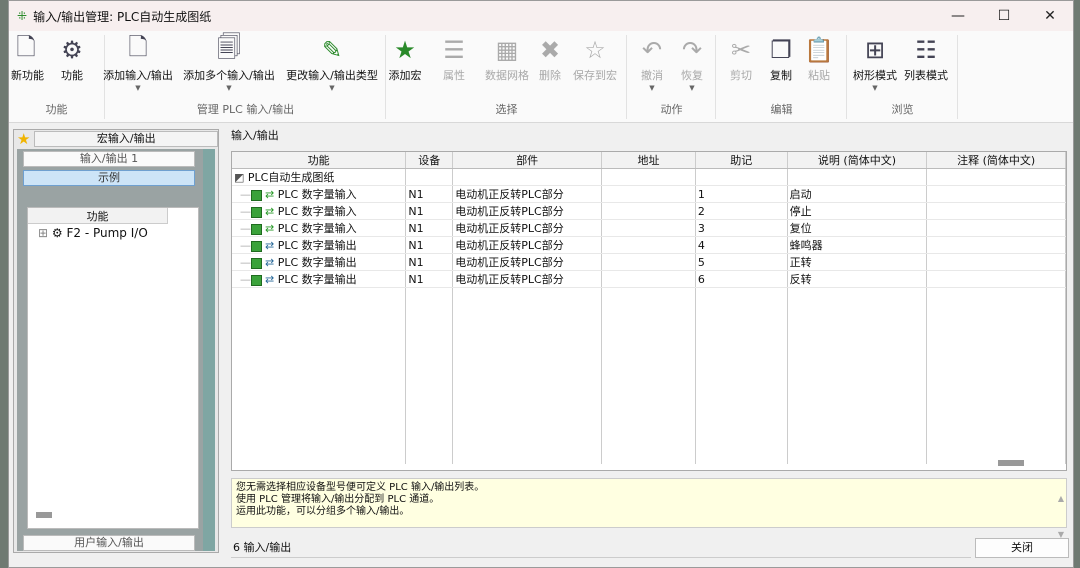 This screenshot has width=1080, height=568. Describe the element at coordinates (109, 159) in the screenshot. I see `io-group-1-bar: 输入/输出 1` at that location.